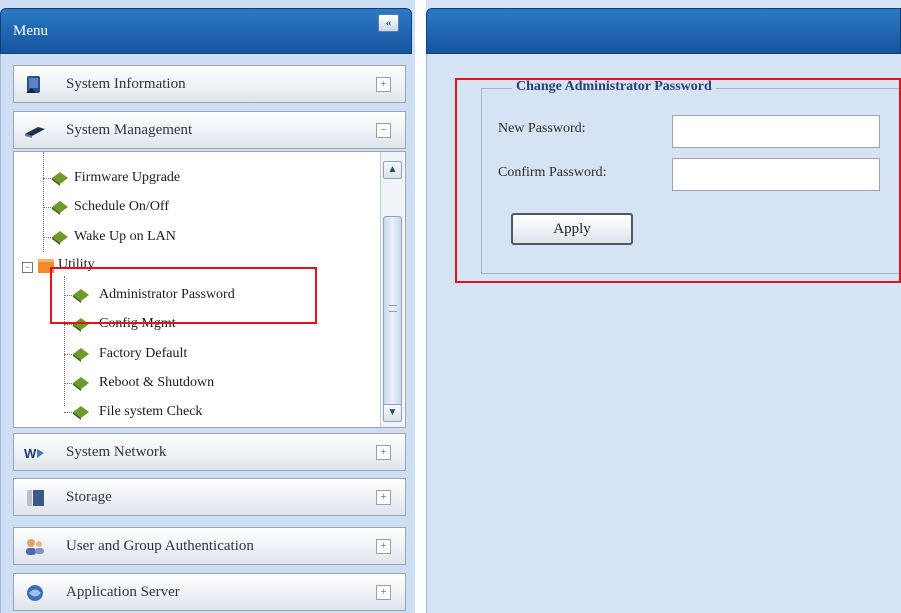 This screenshot has height=613, width=901. Describe the element at coordinates (35, 547) in the screenshot. I see `user-group-icon` at that location.